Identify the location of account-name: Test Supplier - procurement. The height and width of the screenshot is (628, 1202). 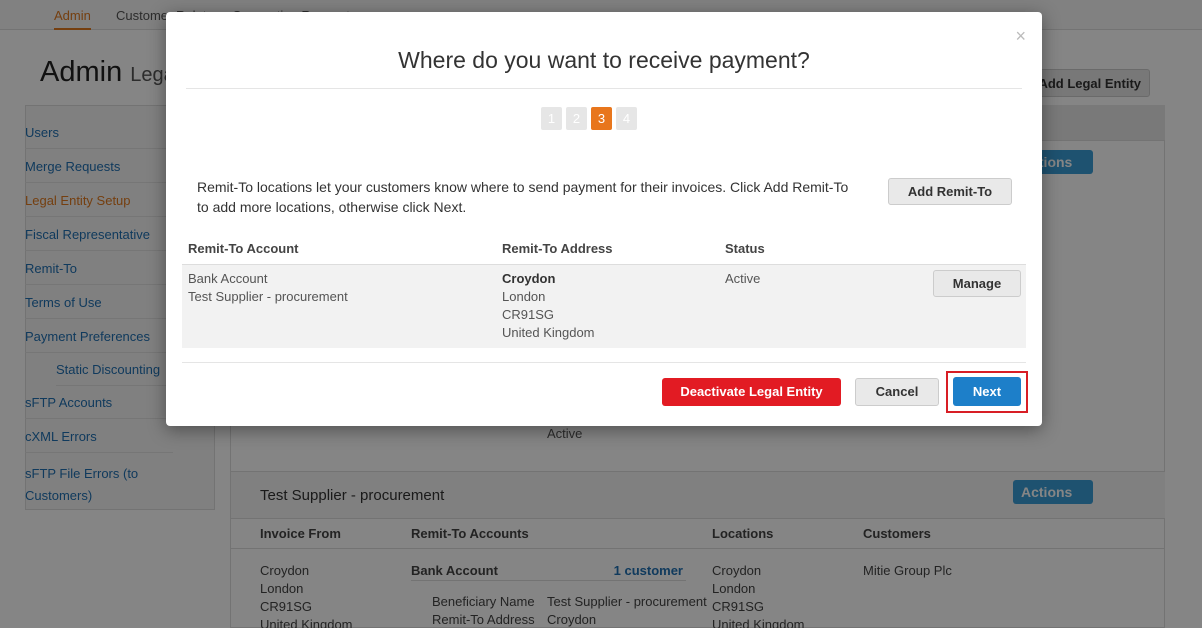
(268, 296).